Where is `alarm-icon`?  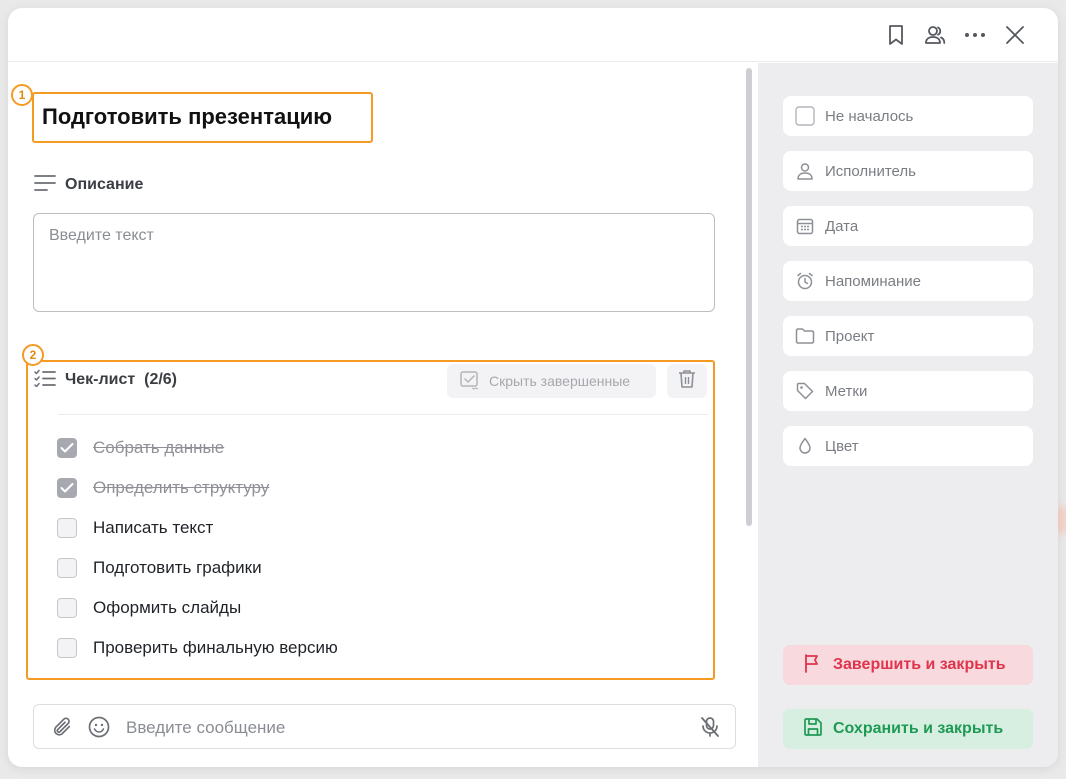 alarm-icon is located at coordinates (805, 281).